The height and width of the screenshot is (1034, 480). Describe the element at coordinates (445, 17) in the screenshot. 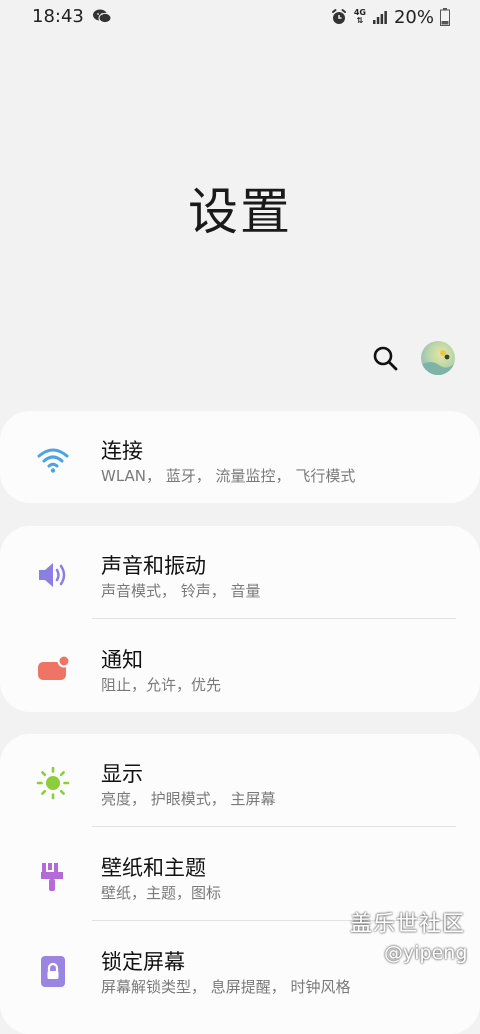

I see `battery-icon` at that location.